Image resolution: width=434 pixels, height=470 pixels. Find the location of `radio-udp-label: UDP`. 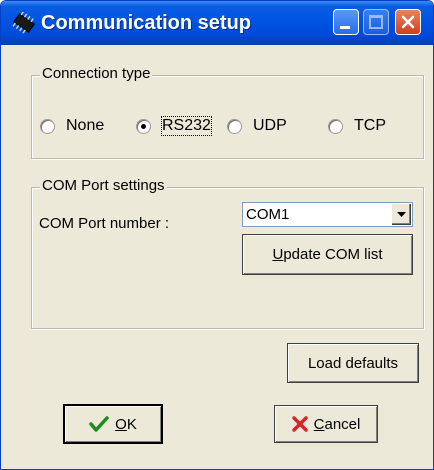

radio-udp-label: UDP is located at coordinates (270, 125).